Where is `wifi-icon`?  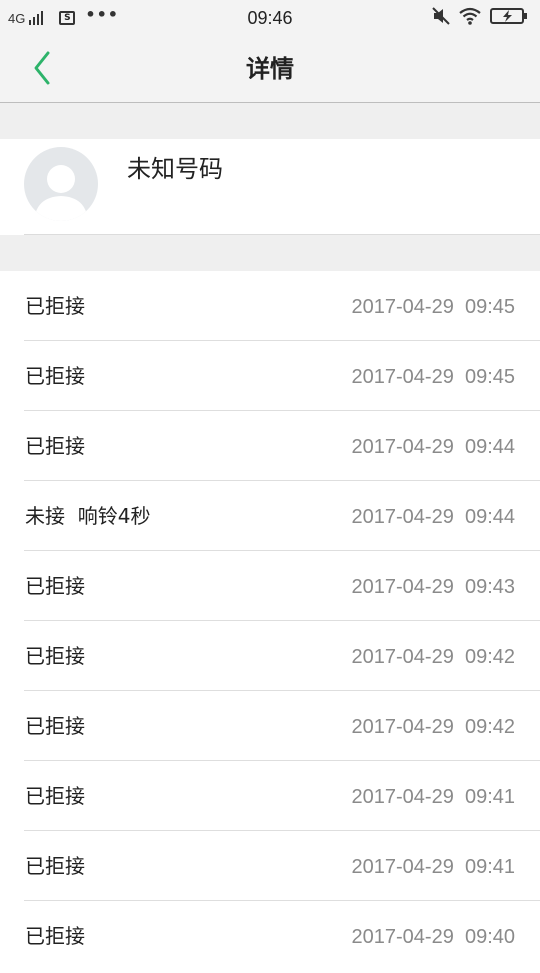
wifi-icon is located at coordinates (470, 18).